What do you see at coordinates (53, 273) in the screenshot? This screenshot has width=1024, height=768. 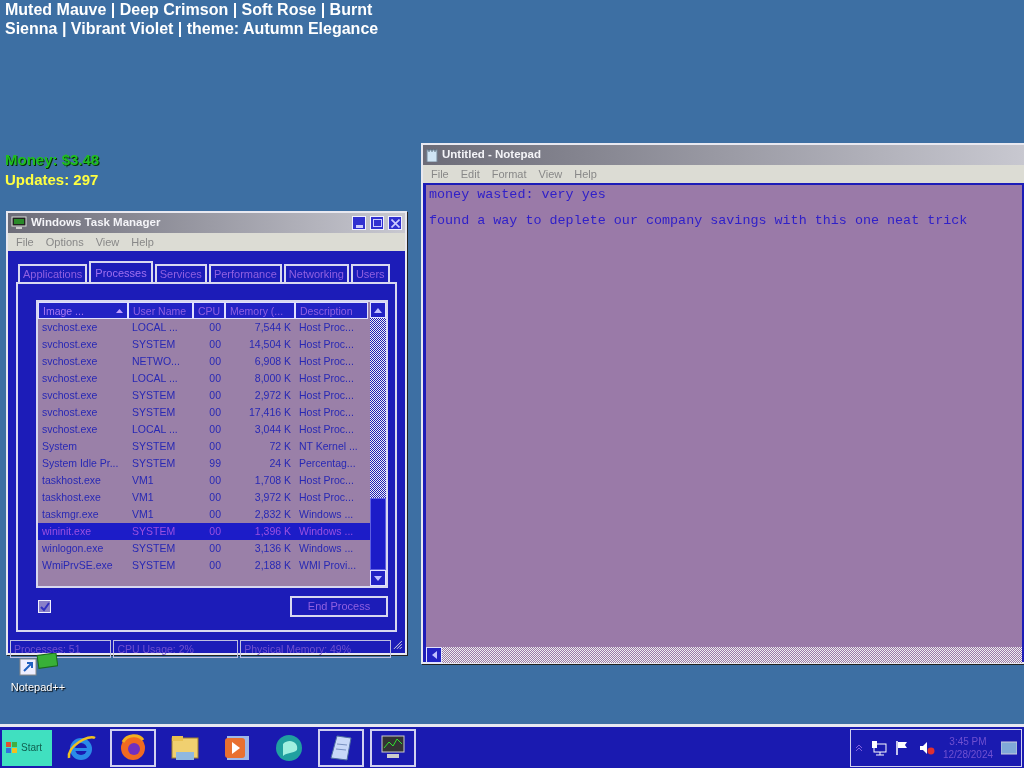 I see `tab: Applications` at bounding box center [53, 273].